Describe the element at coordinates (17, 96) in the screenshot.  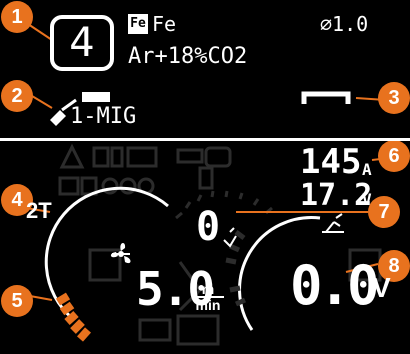
I see `callout-2: 2` at that location.